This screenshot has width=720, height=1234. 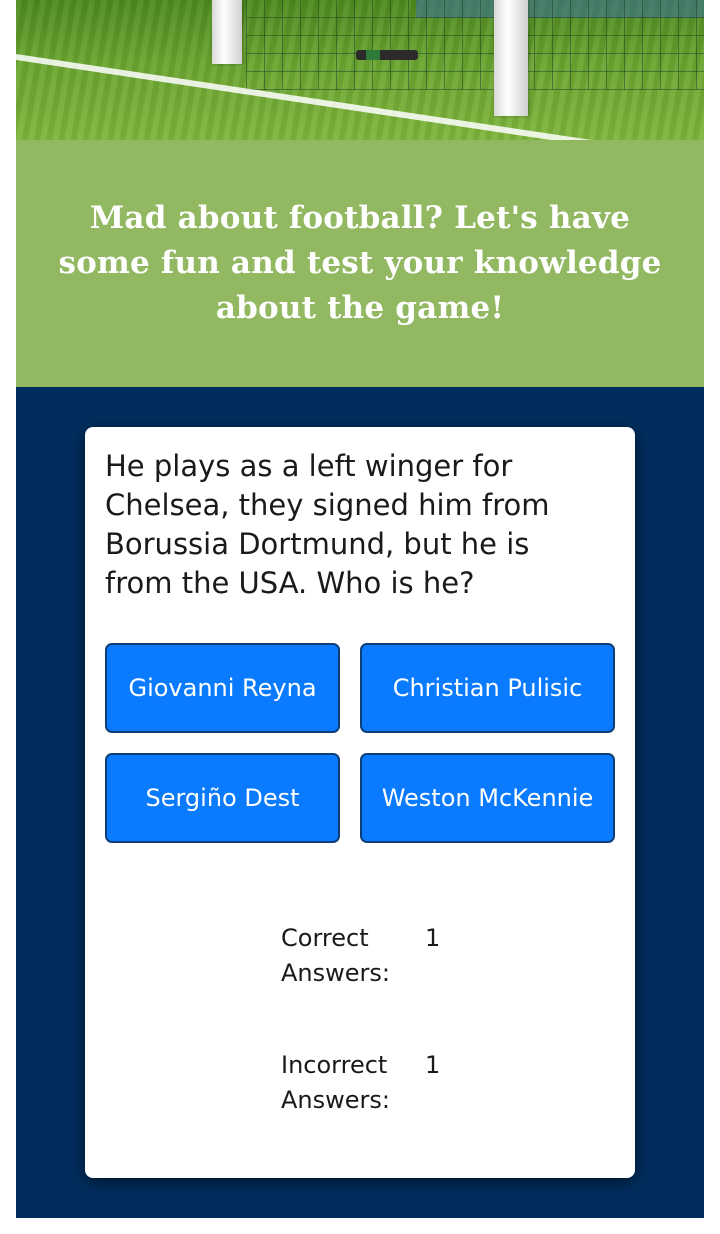 What do you see at coordinates (433, 938) in the screenshot?
I see `correct-answers-value: 1` at bounding box center [433, 938].